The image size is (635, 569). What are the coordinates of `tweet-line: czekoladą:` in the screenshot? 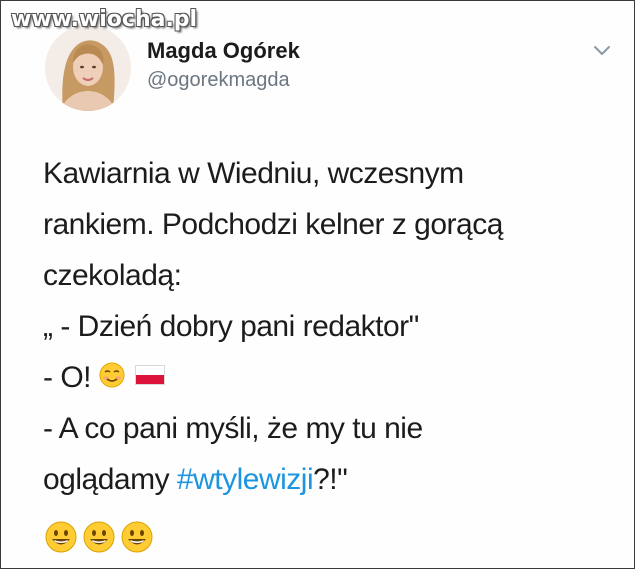 It's located at (112, 275).